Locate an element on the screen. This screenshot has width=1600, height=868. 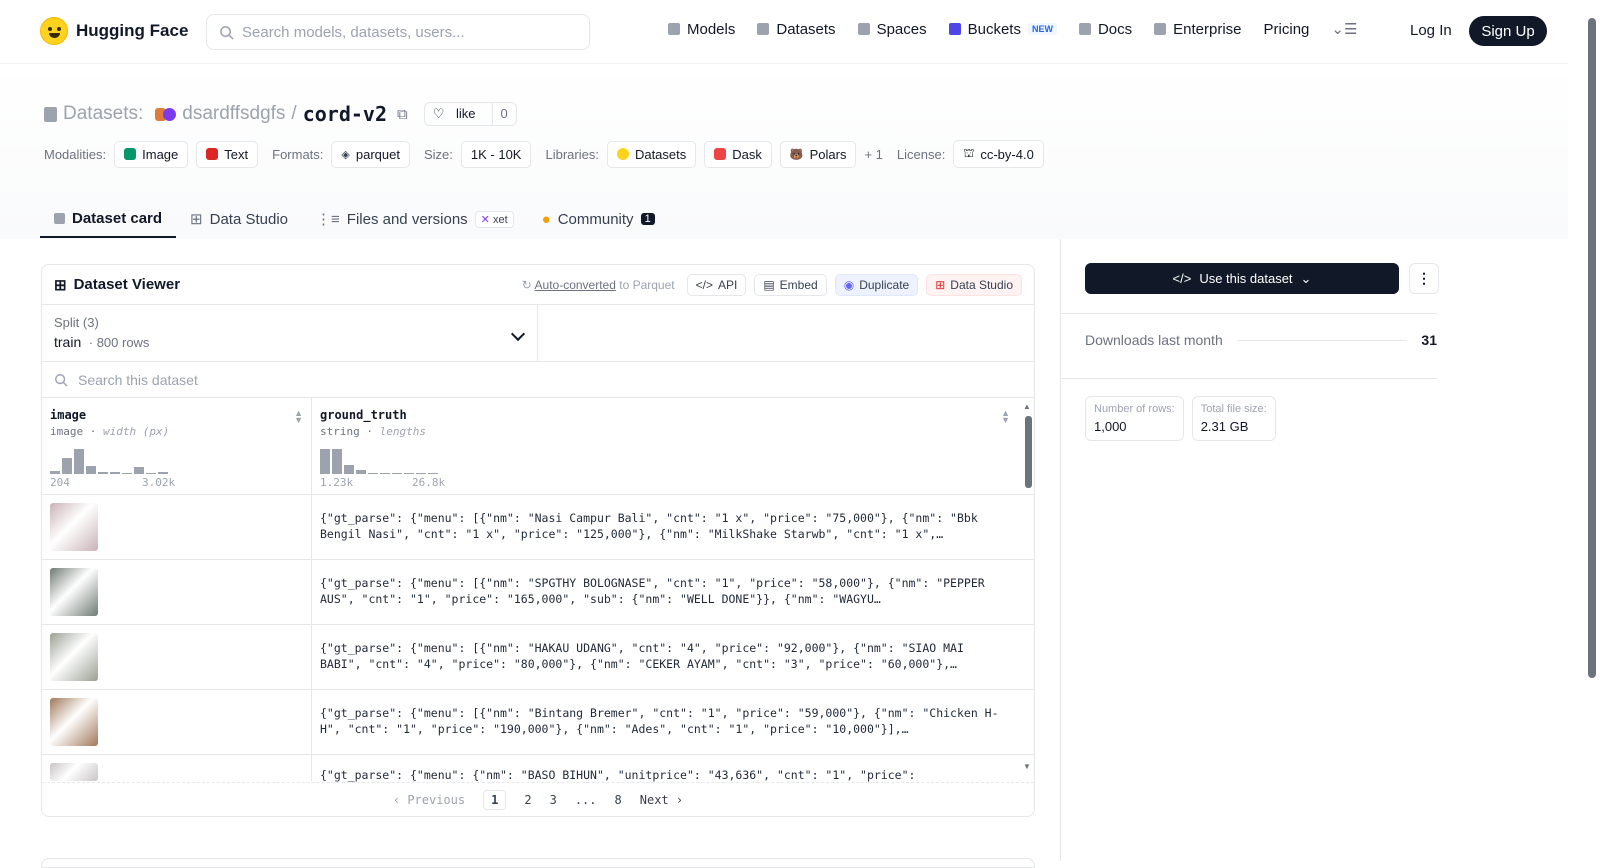
nav-buckets: Buckets NEW is located at coordinates (1002, 29).